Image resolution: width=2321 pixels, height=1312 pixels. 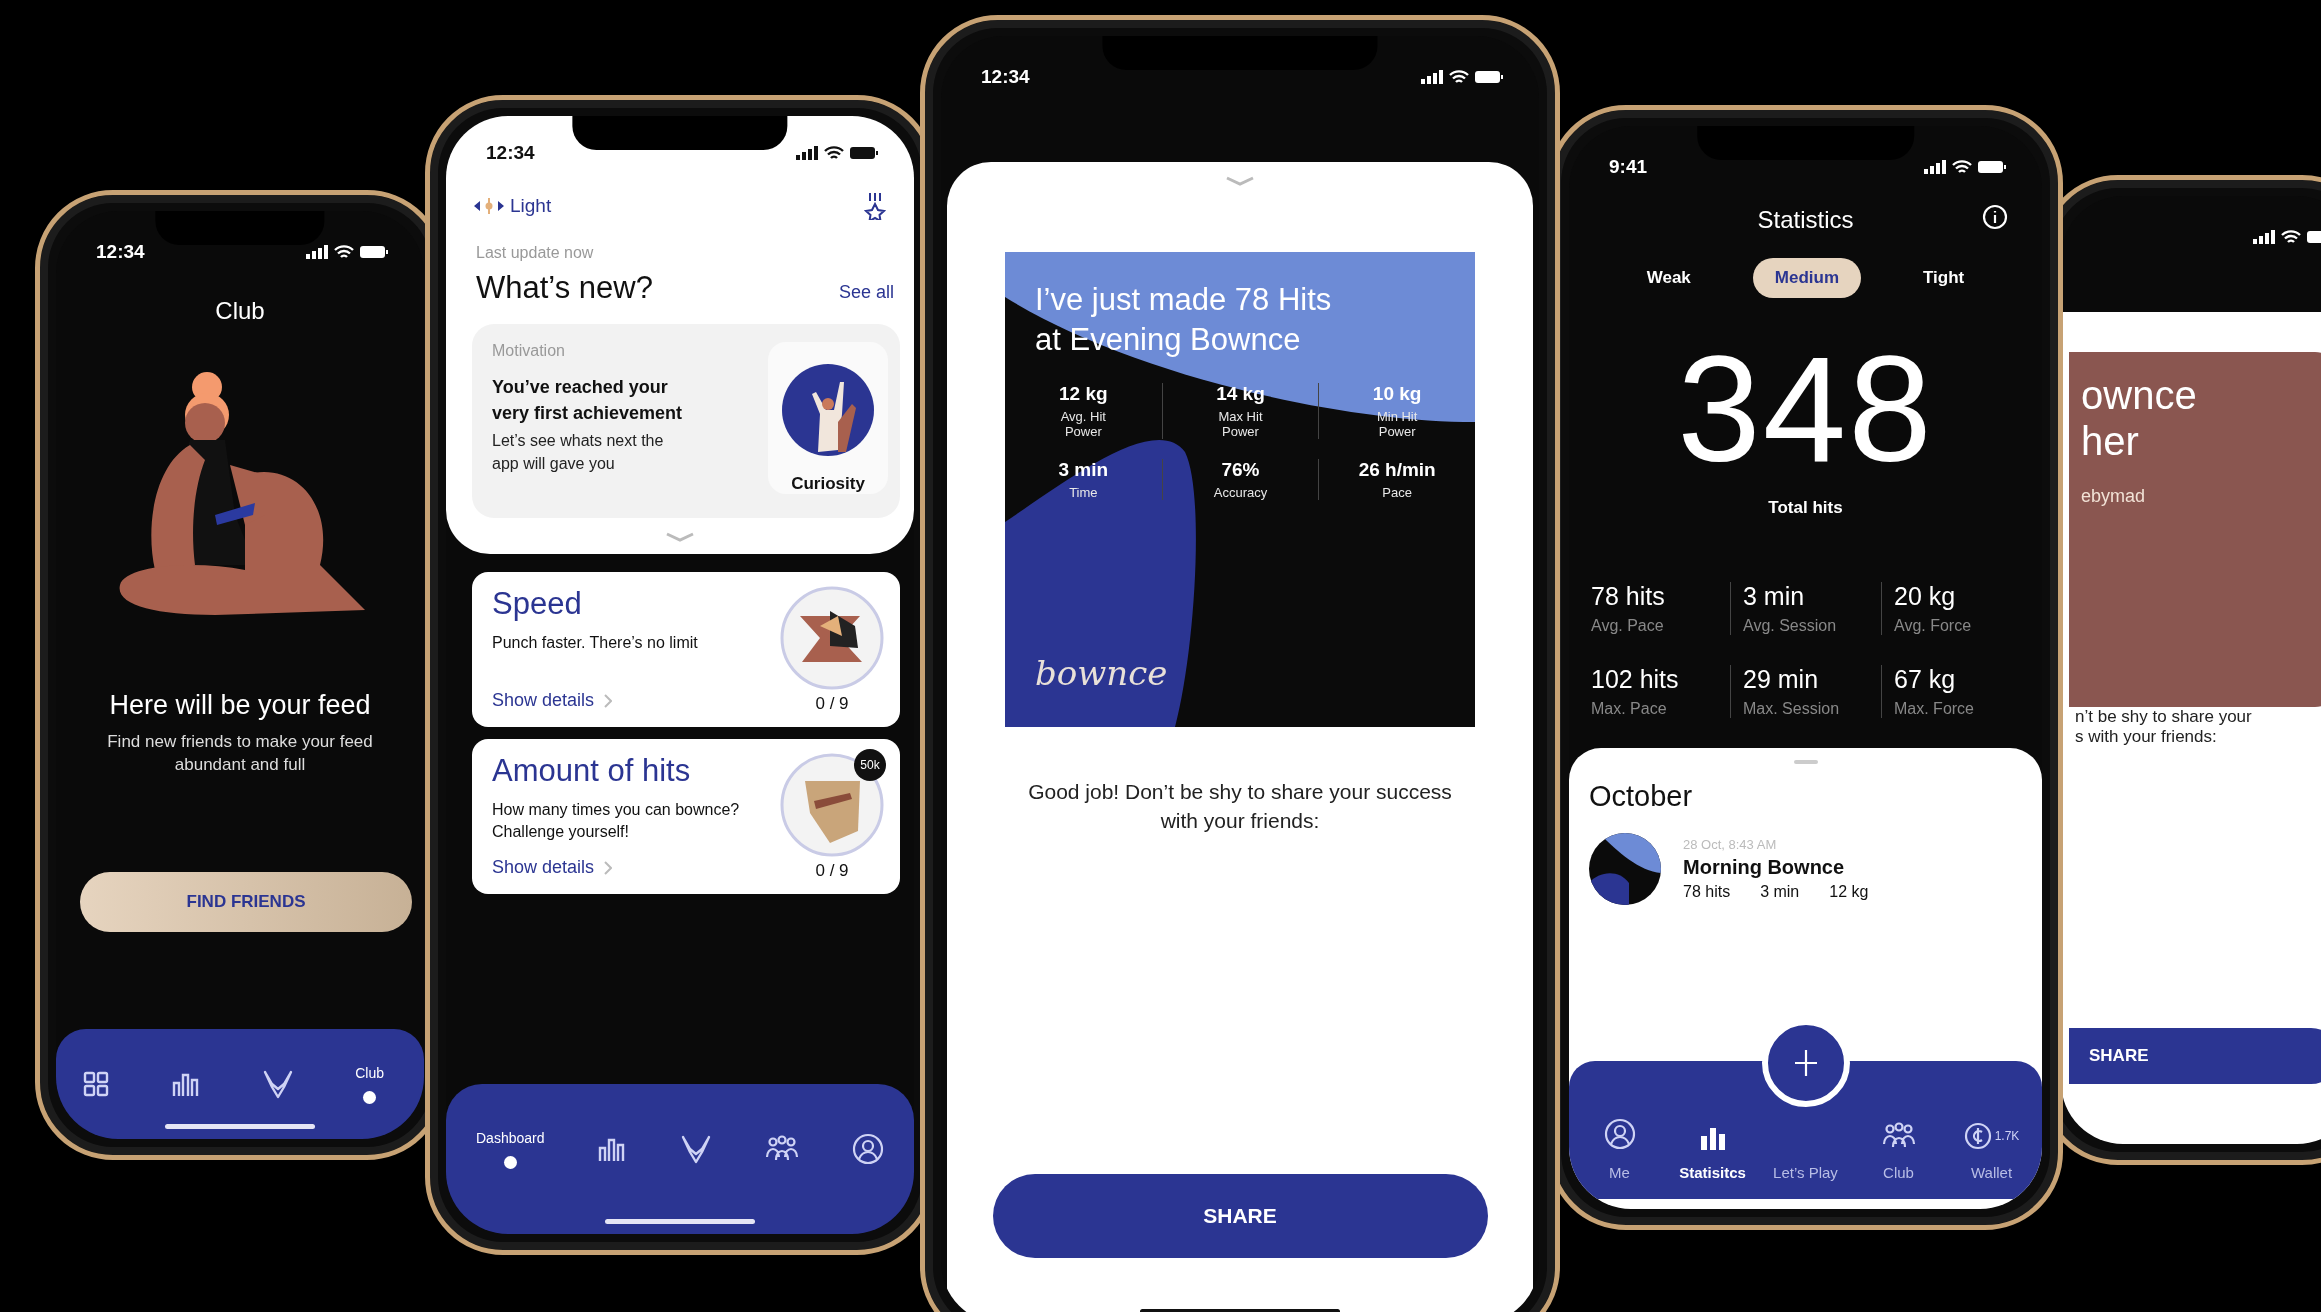 What do you see at coordinates (1781, 679) in the screenshot?
I see `stat-value: 29 min` at bounding box center [1781, 679].